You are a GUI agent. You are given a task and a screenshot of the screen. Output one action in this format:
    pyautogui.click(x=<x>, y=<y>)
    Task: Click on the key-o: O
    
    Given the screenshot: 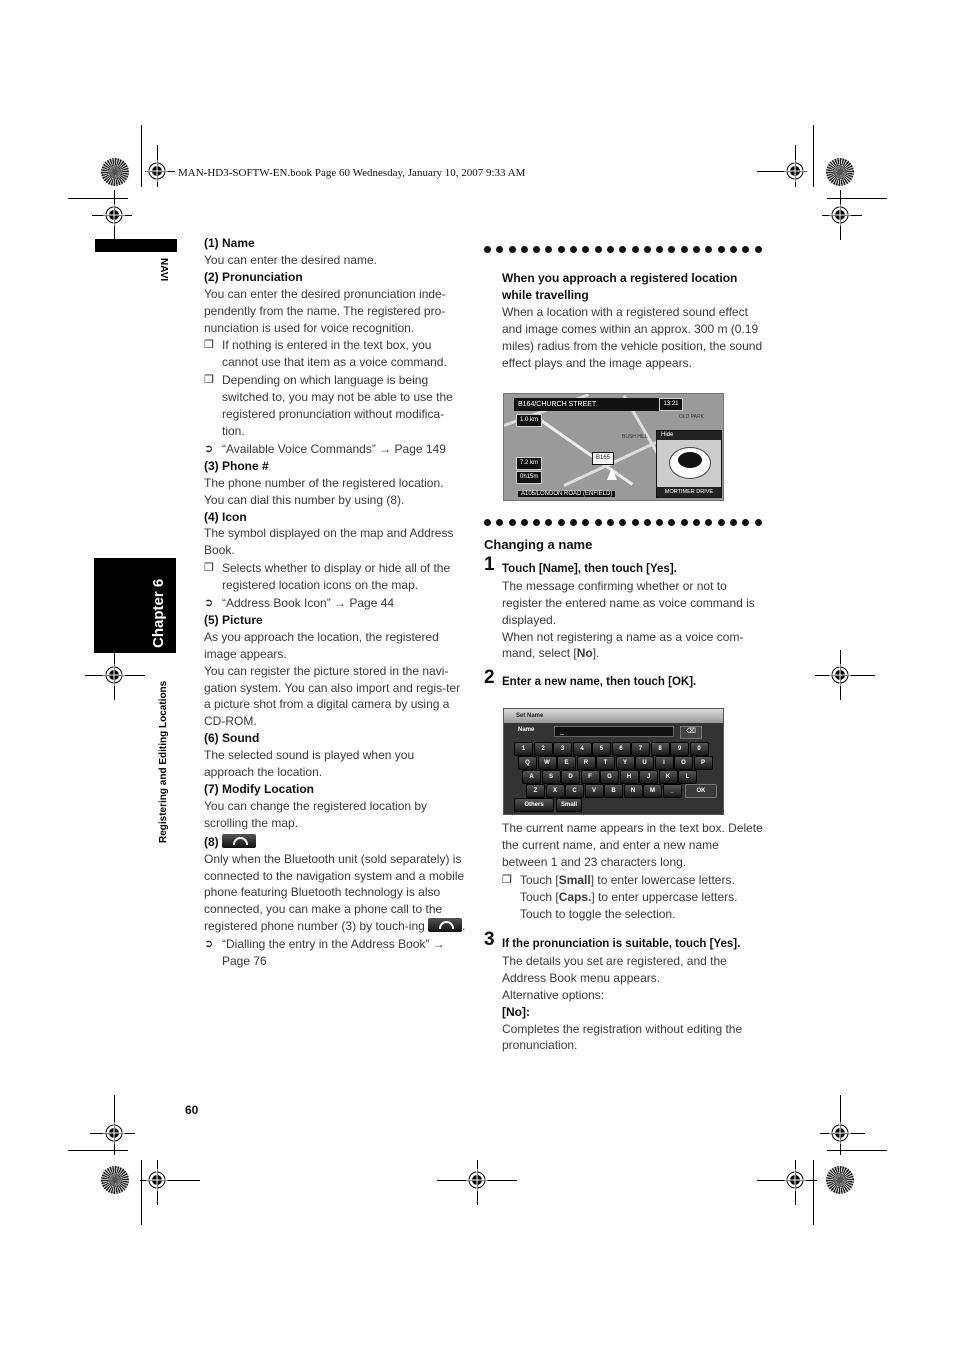 What is the action you would take?
    pyautogui.click(x=683, y=763)
    